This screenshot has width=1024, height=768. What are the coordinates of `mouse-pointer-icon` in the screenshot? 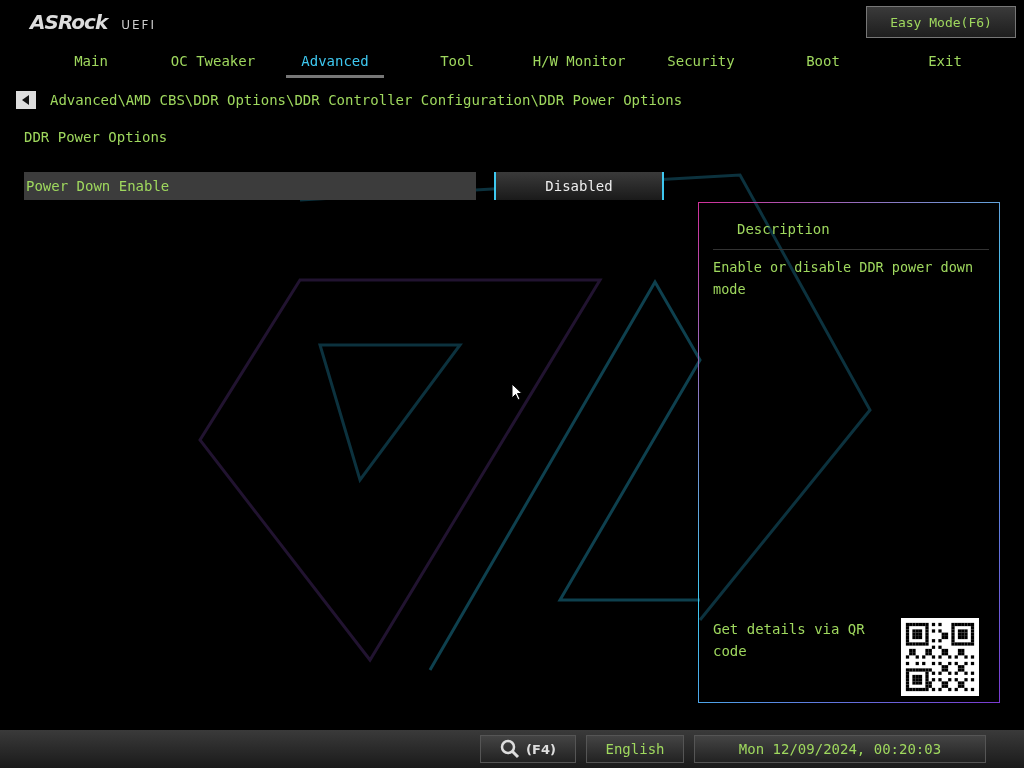 It's located at (517, 392).